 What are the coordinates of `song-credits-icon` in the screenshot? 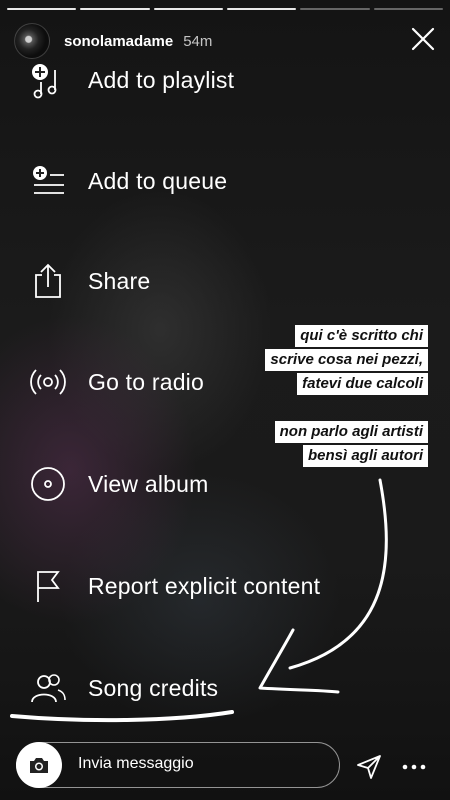 It's located at (48, 688).